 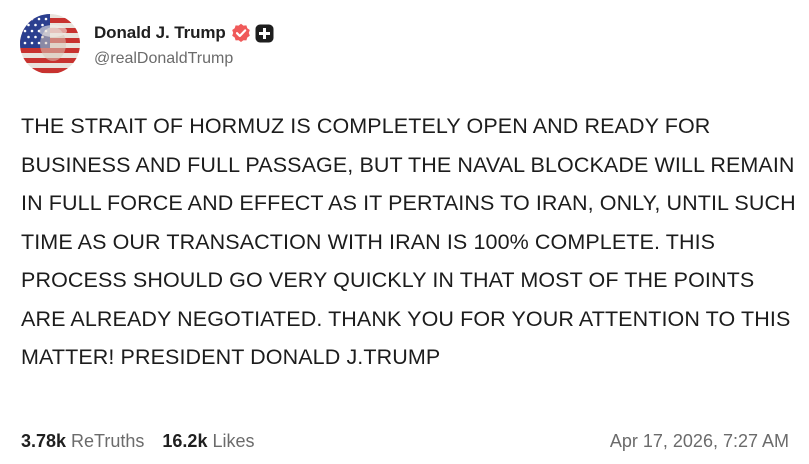 I want to click on author-handle: @realDonaldTrump, so click(x=184, y=59).